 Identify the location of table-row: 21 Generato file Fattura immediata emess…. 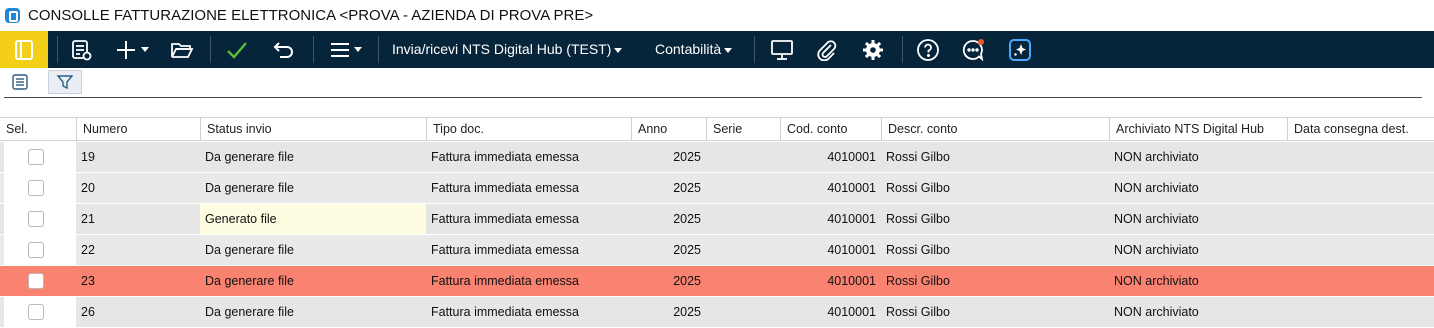
(717, 219).